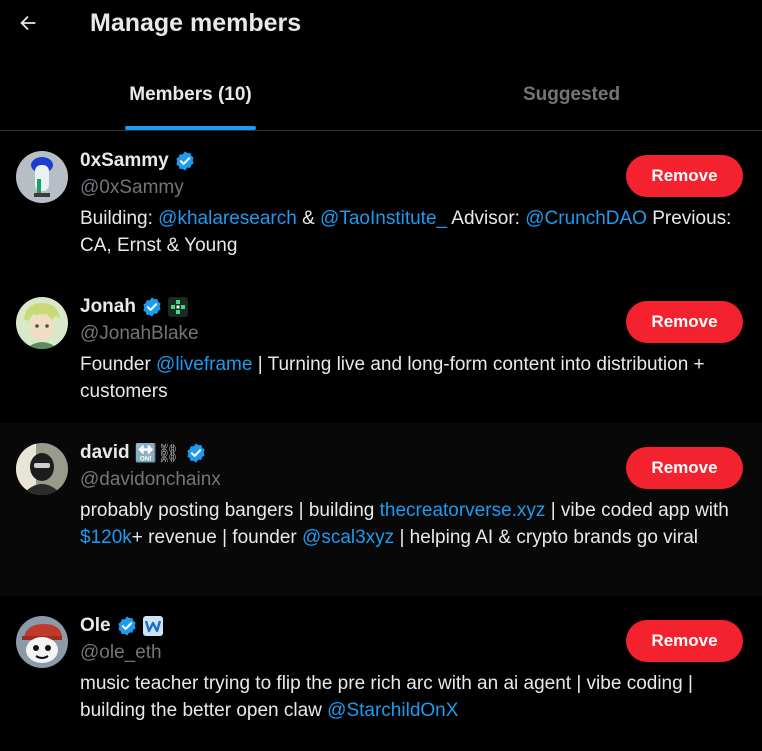  What do you see at coordinates (571, 94) in the screenshot?
I see `tab-suggested-label: Suggested` at bounding box center [571, 94].